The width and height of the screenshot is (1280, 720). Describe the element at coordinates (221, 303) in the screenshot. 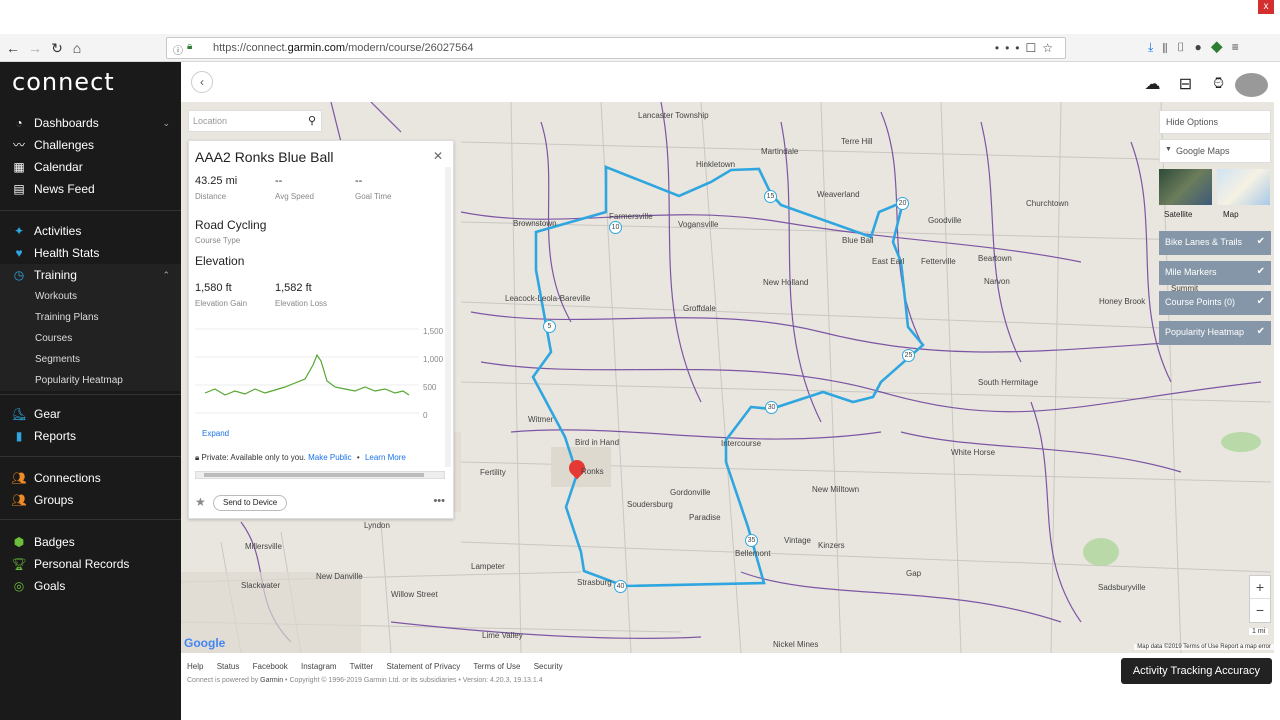

I see `elevation-gain-label: Elevation Gain` at that location.